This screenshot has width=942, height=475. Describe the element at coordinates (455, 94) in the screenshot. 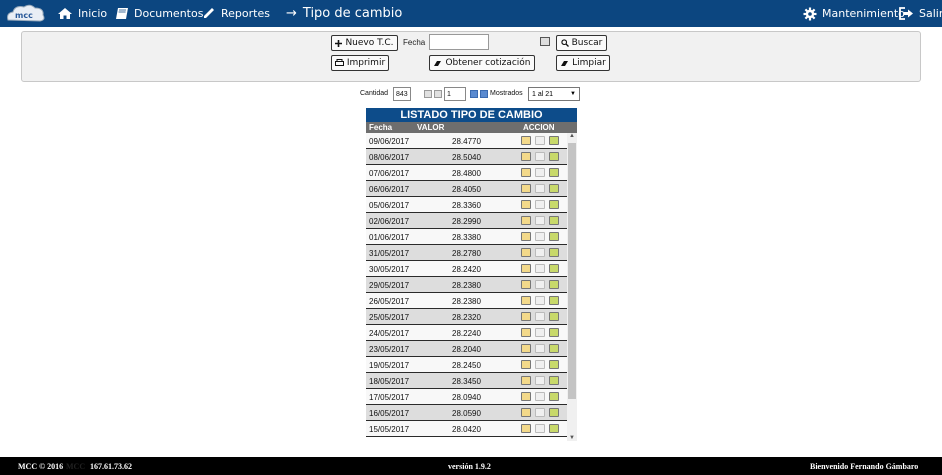

I see `page-number-input: 1` at that location.